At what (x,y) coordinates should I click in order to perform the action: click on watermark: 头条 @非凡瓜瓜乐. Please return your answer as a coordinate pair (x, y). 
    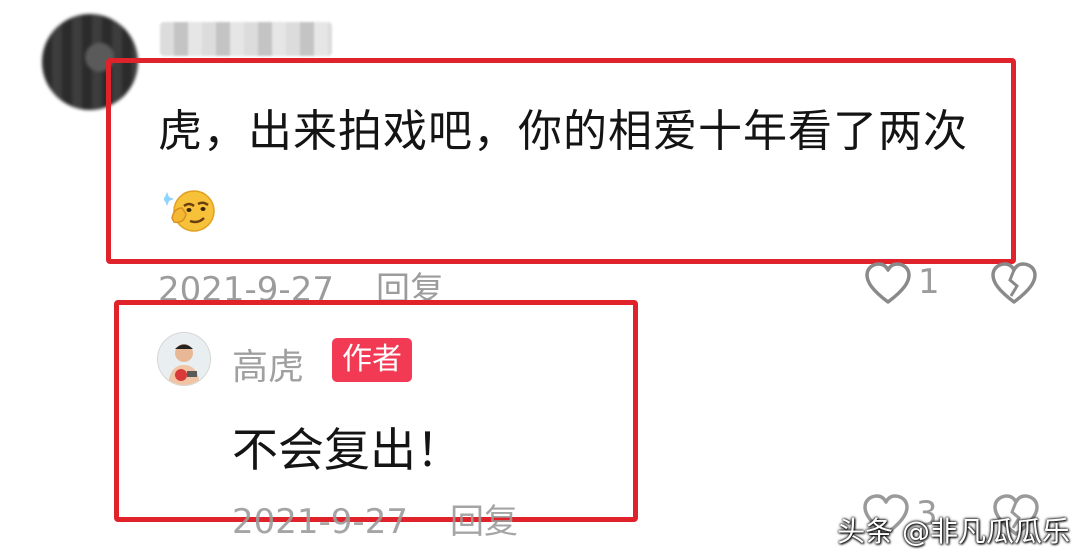
    Looking at the image, I should click on (953, 531).